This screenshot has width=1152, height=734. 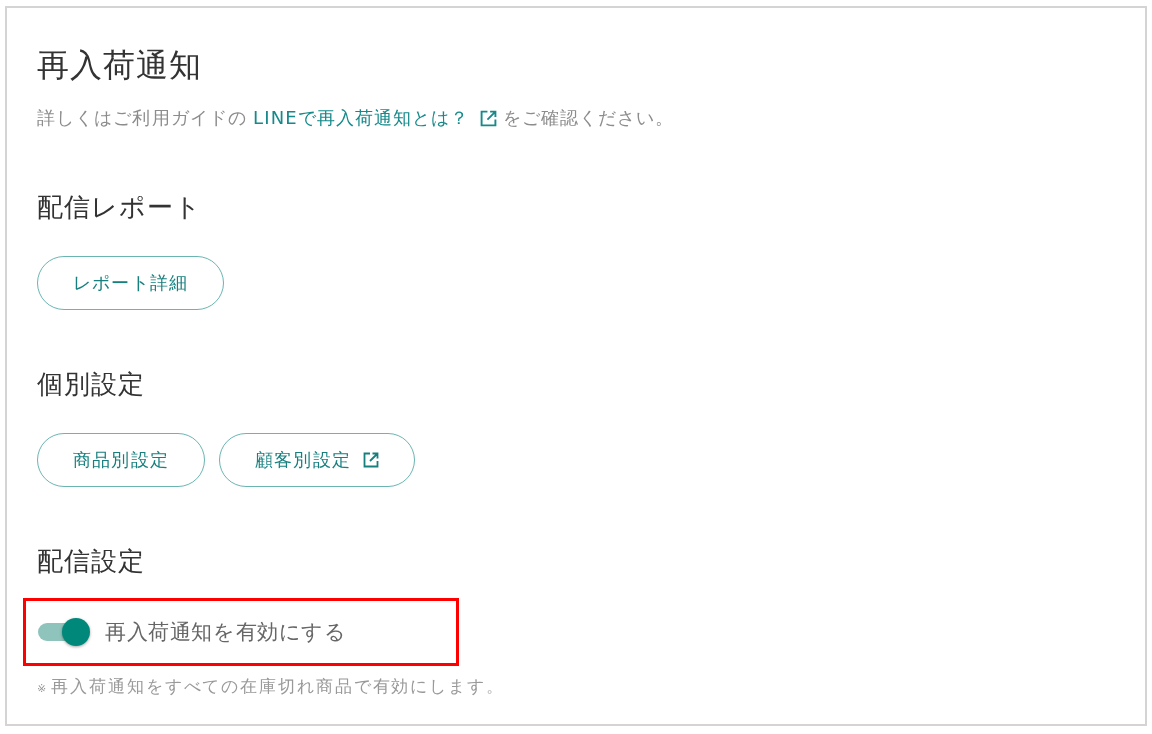 What do you see at coordinates (317, 460) in the screenshot?
I see `outline-button: 顧客別設定` at bounding box center [317, 460].